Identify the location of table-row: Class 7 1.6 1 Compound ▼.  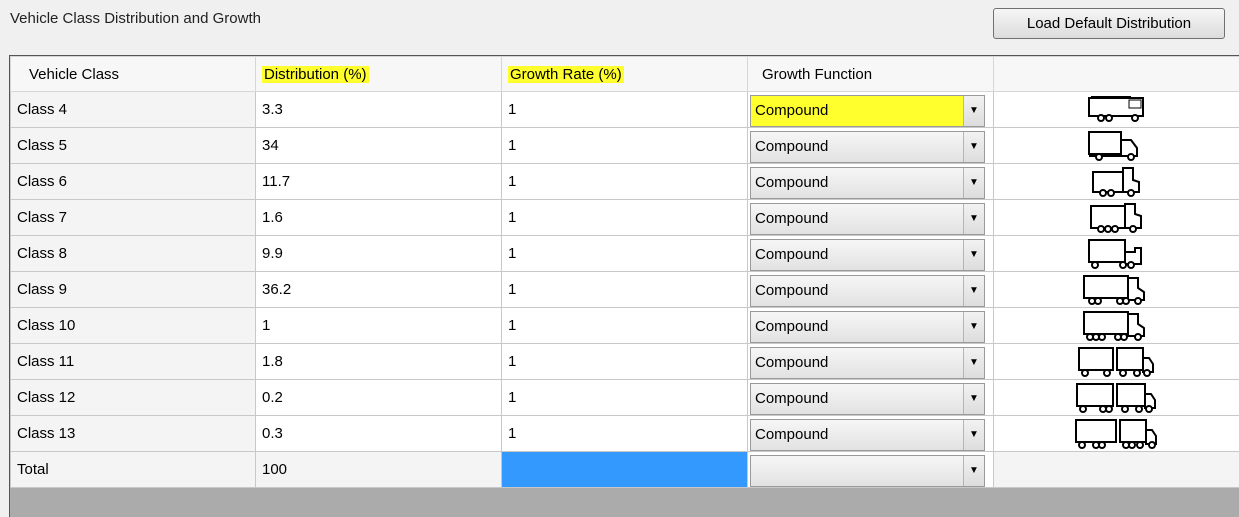
(624, 217).